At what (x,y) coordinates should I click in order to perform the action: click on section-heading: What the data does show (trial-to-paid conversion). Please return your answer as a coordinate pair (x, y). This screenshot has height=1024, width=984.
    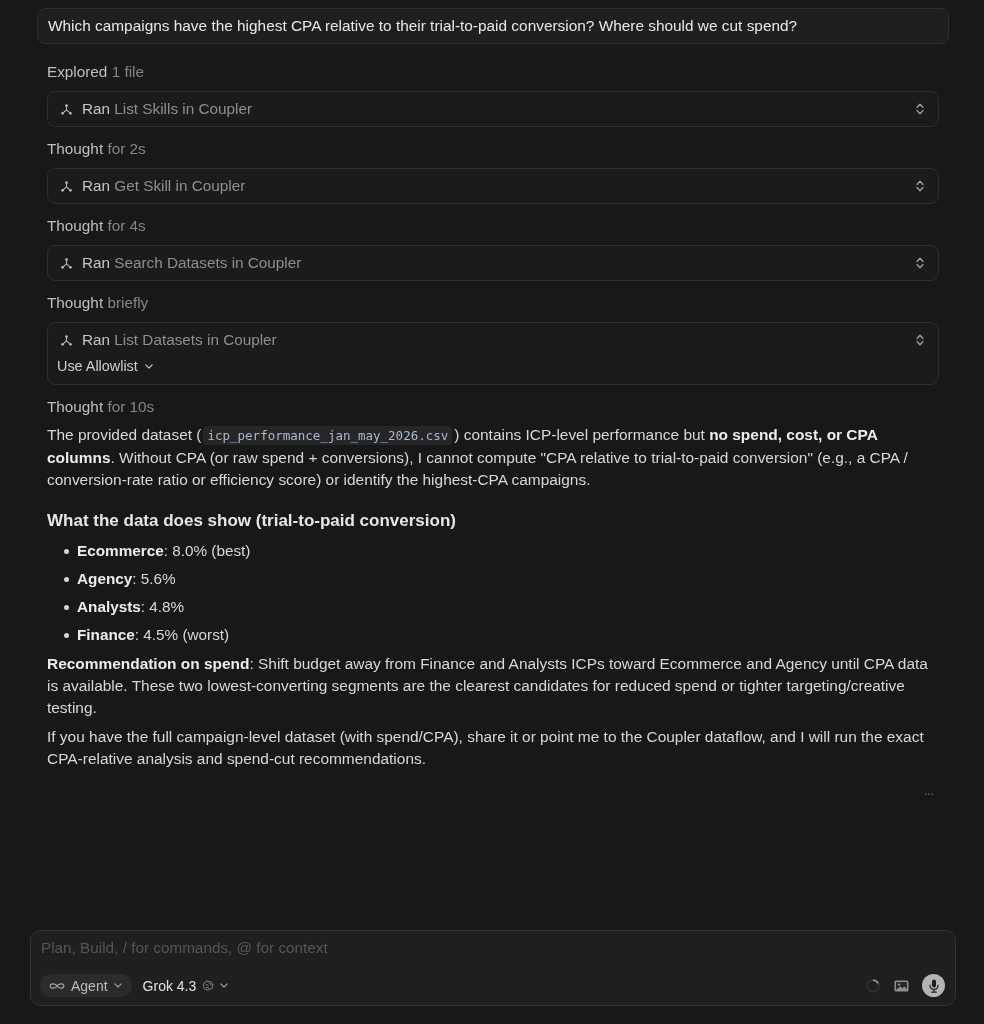
    Looking at the image, I should click on (252, 521).